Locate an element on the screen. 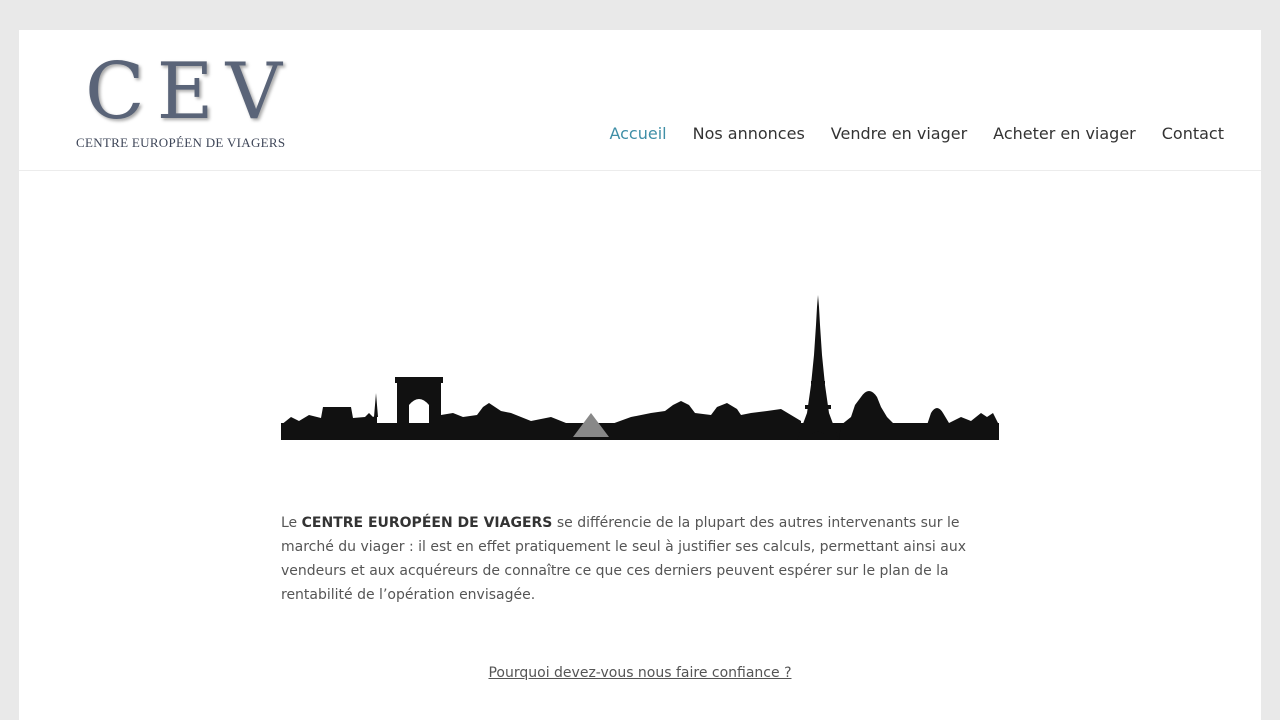  logo-tagline: CENTRE EUROPÉEN DE VIAGERS is located at coordinates (180, 143).